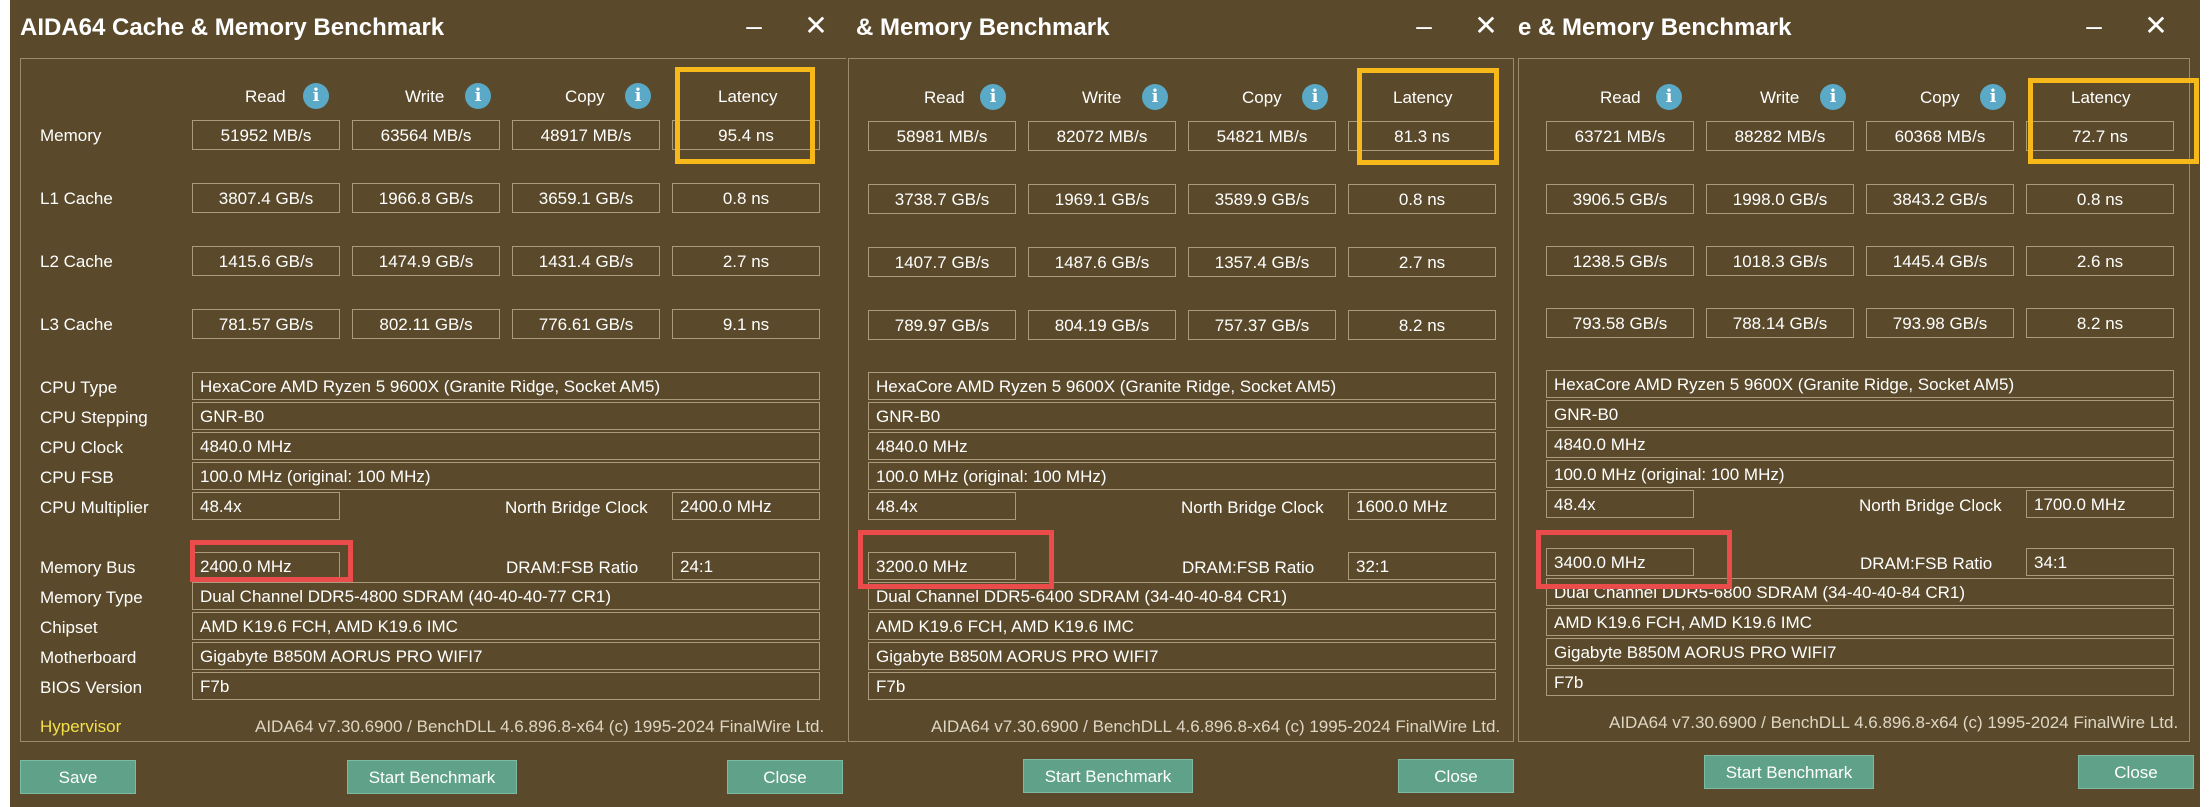  What do you see at coordinates (94, 507) in the screenshot?
I see `label-cpu-multiplier: CPU Multiplier` at bounding box center [94, 507].